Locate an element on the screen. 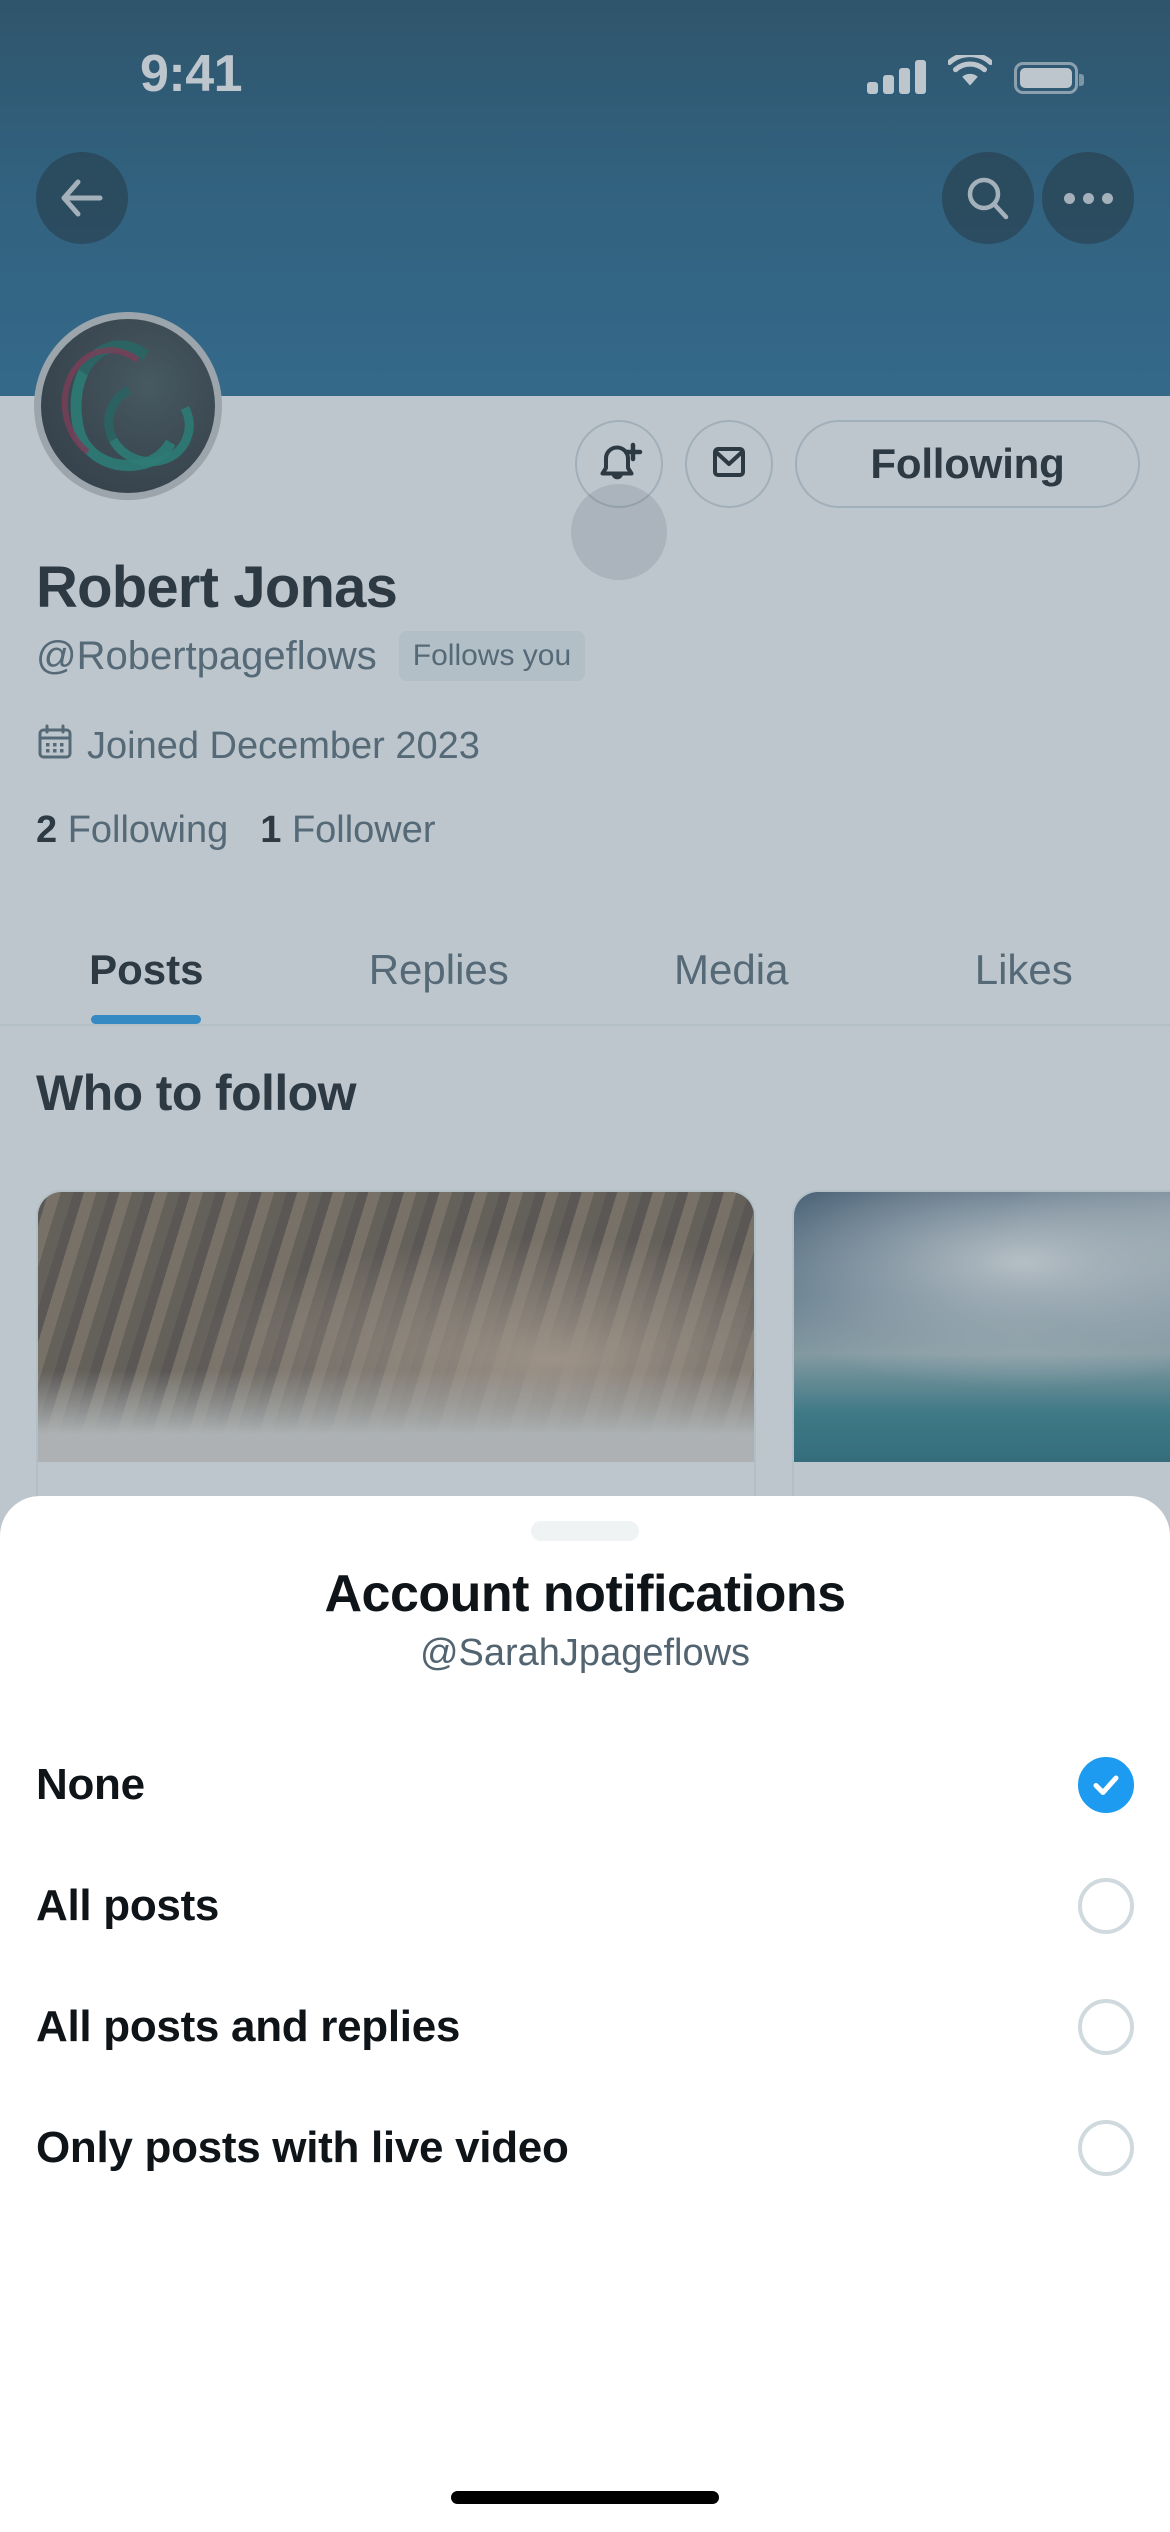 The height and width of the screenshot is (2532, 1170). option-all-posts: All posts is located at coordinates (585, 1905).